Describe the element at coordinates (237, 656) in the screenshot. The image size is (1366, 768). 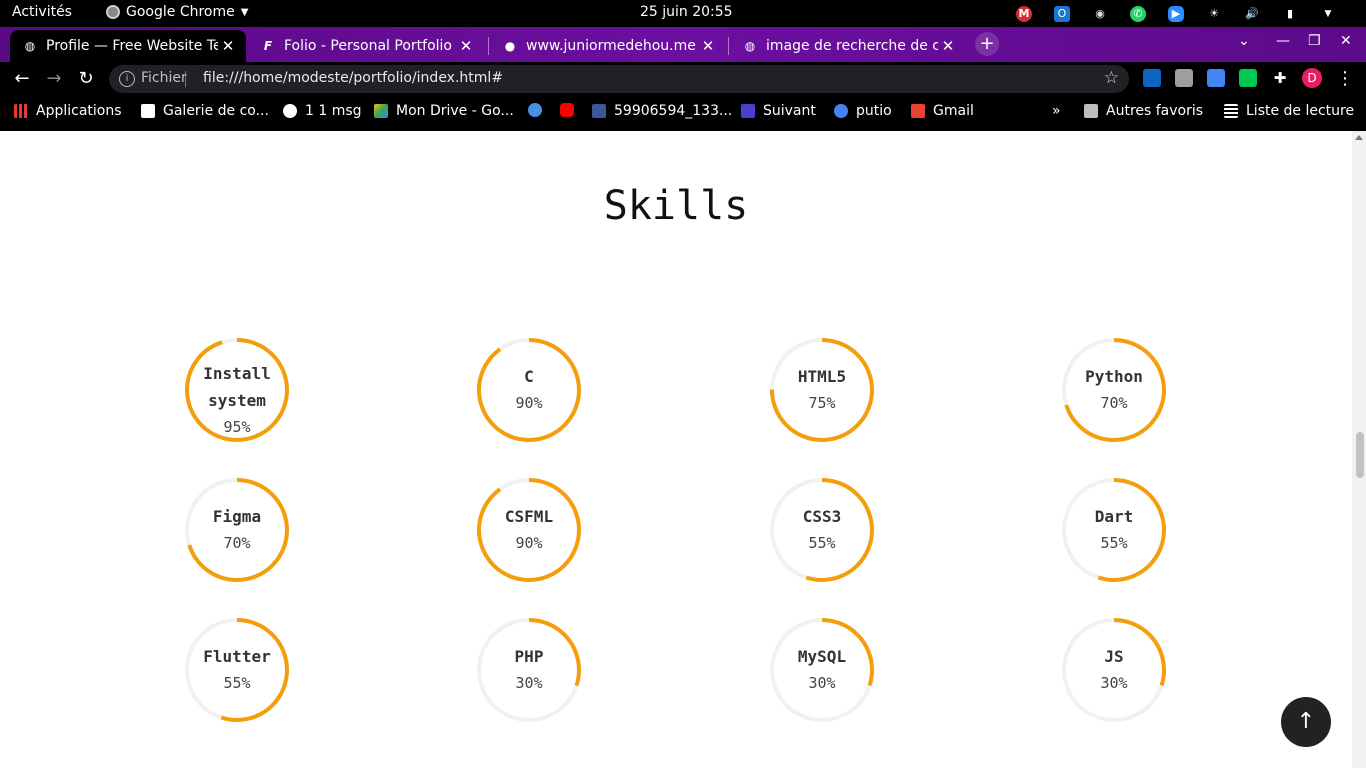
I see `skill-name: Flutter` at that location.